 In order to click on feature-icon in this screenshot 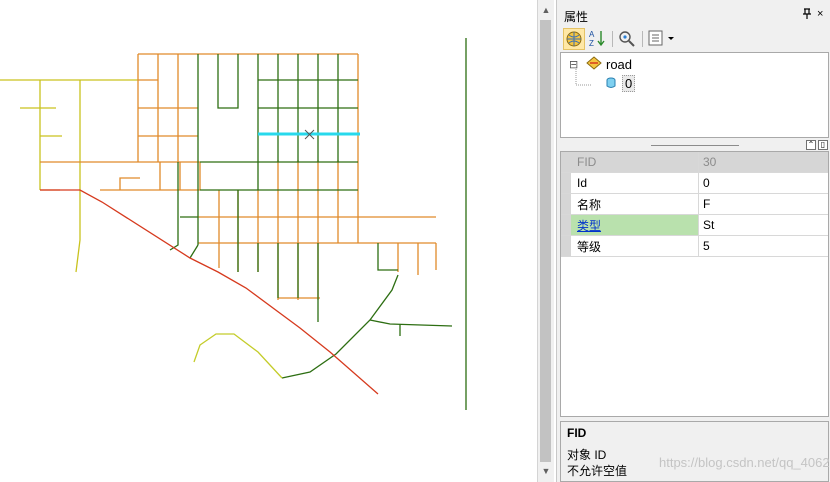, I will do `click(611, 84)`.